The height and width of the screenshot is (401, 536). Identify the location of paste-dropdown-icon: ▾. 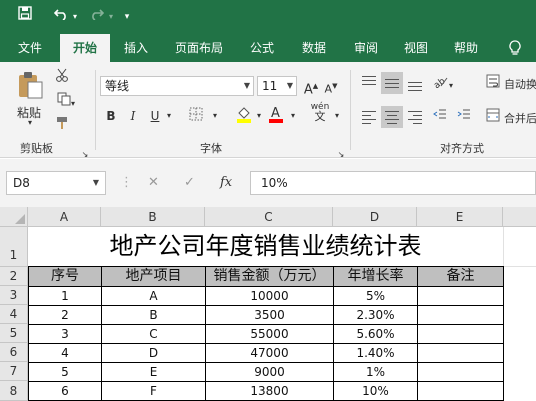
(30, 122).